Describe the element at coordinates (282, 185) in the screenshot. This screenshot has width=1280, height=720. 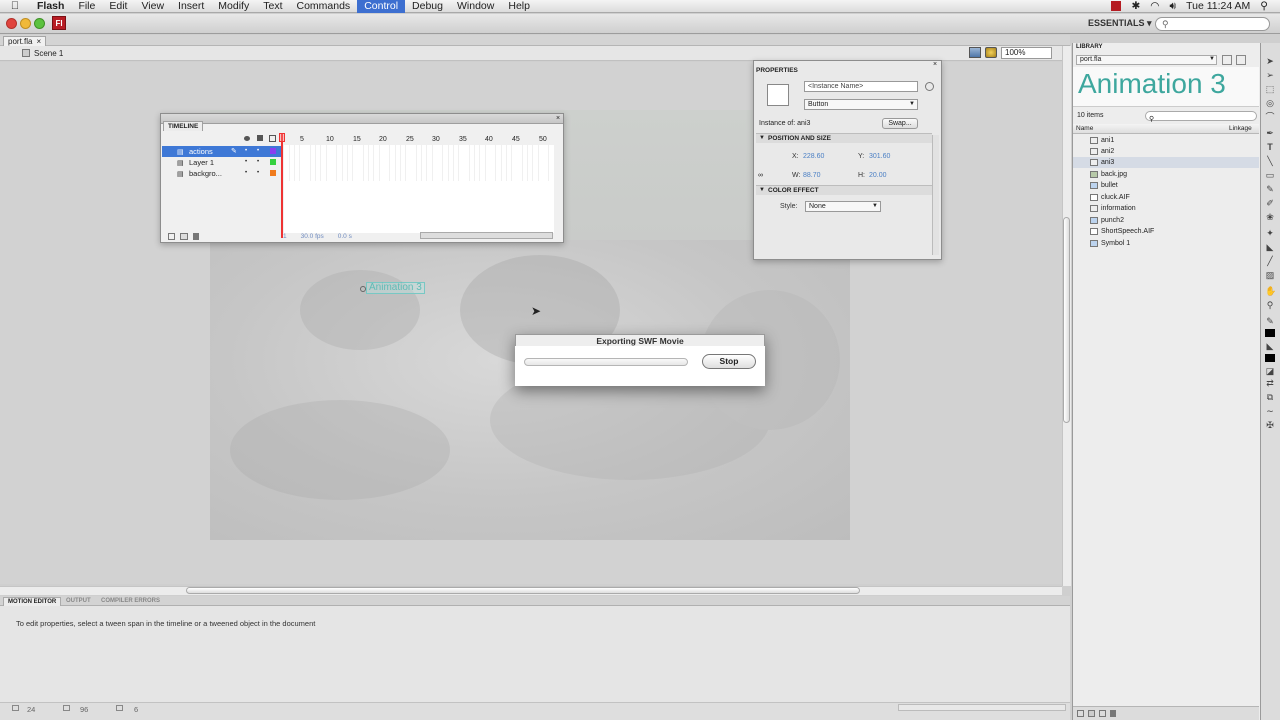
I see `playhead` at that location.